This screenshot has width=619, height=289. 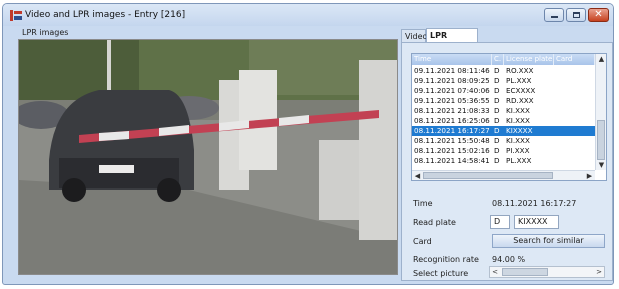 What do you see at coordinates (488, 175) in the screenshot?
I see `horizontal-scroll-thumb` at bounding box center [488, 175].